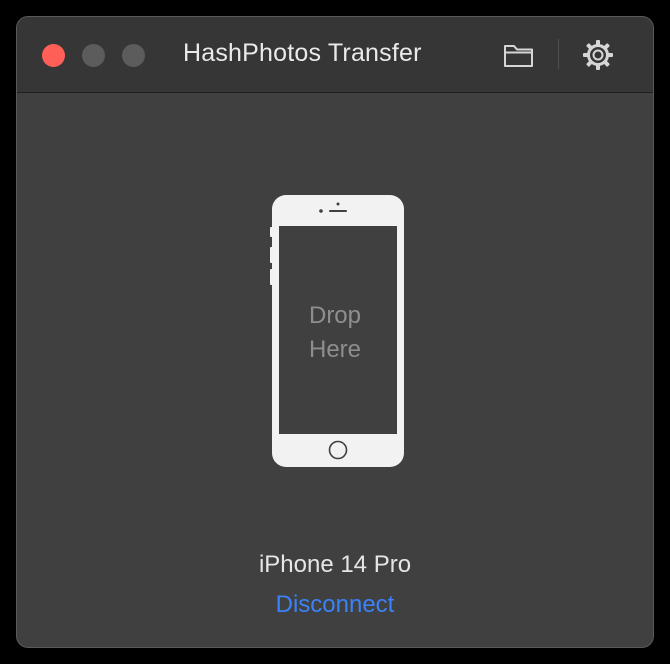 This screenshot has width=670, height=664. I want to click on title-bar: HashPhotos Transfer, so click(335, 55).